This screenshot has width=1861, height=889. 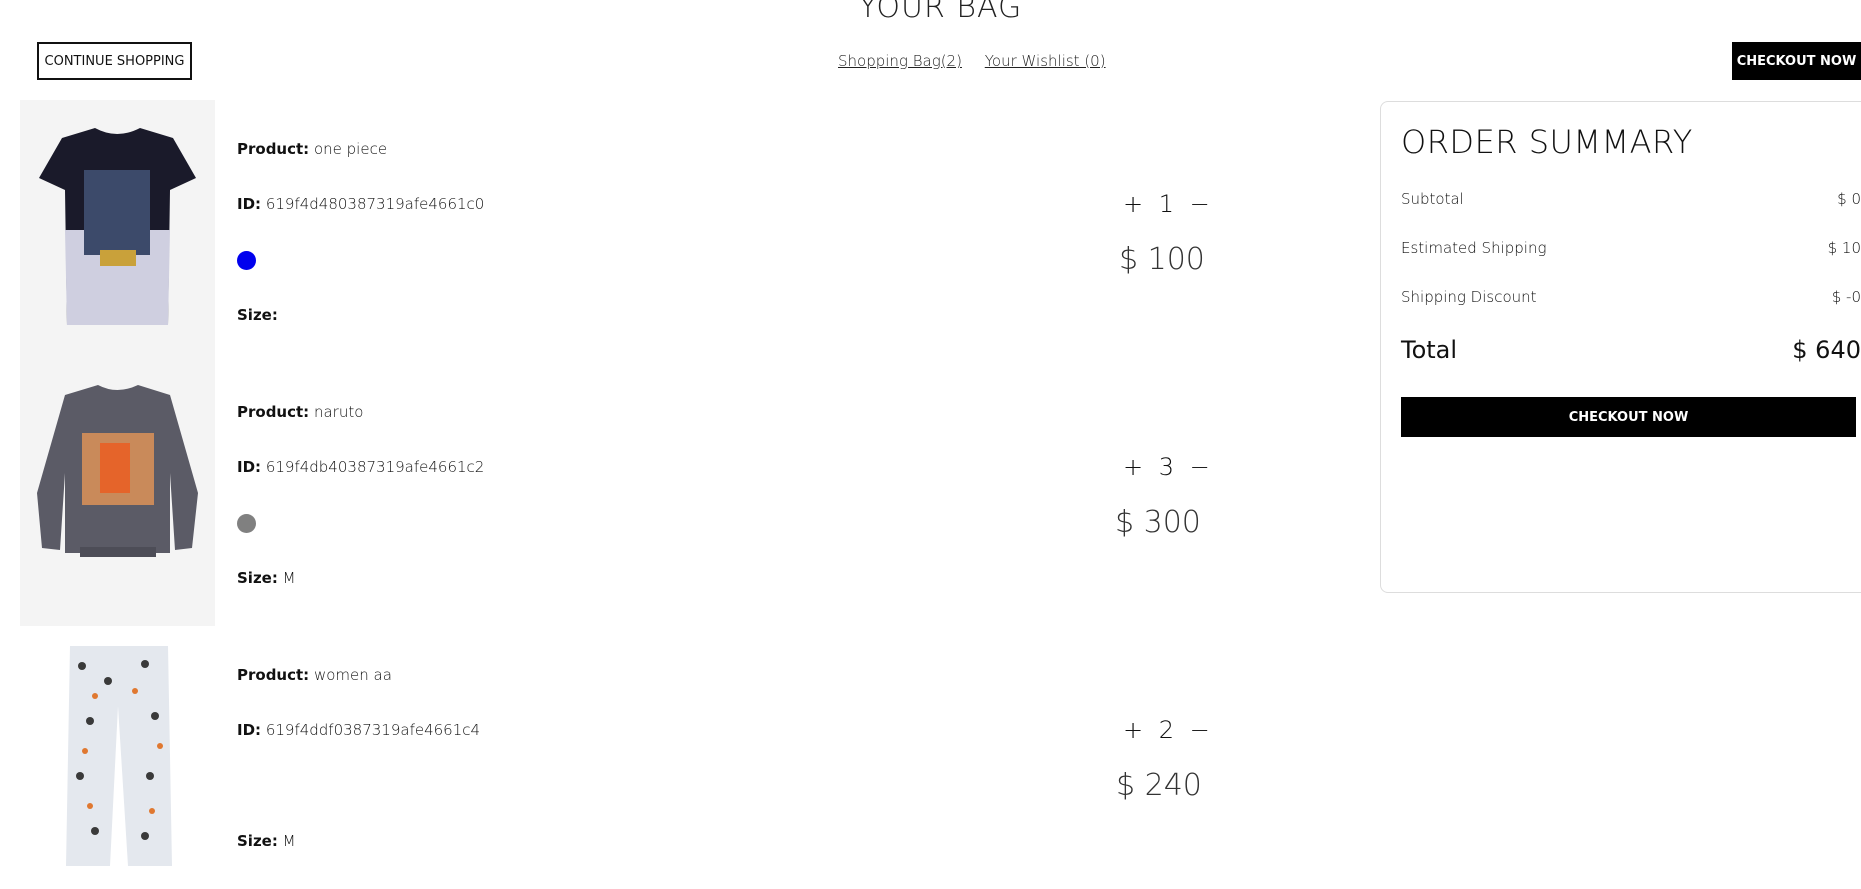 What do you see at coordinates (1846, 297) in the screenshot?
I see `discount-value: $ -0` at bounding box center [1846, 297].